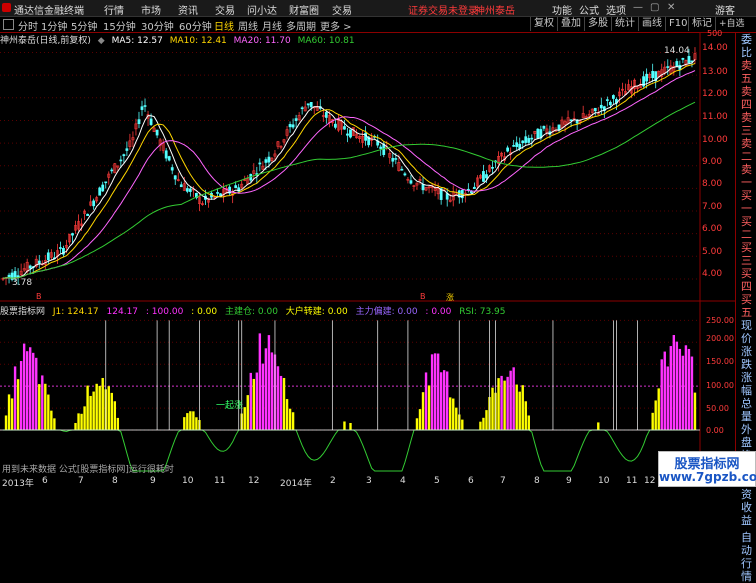 The height and width of the screenshot is (583, 756). I want to click on menu-caifuquan: 财富圈, so click(304, 9).